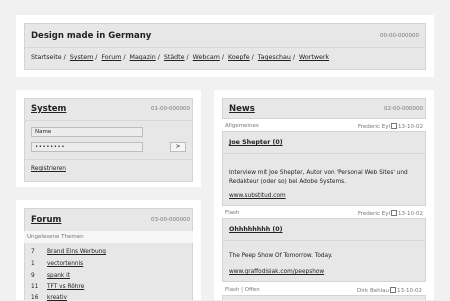 The width and height of the screenshot is (450, 301). Describe the element at coordinates (257, 196) in the screenshot. I see `news-item-link: www.substitud.com` at that location.